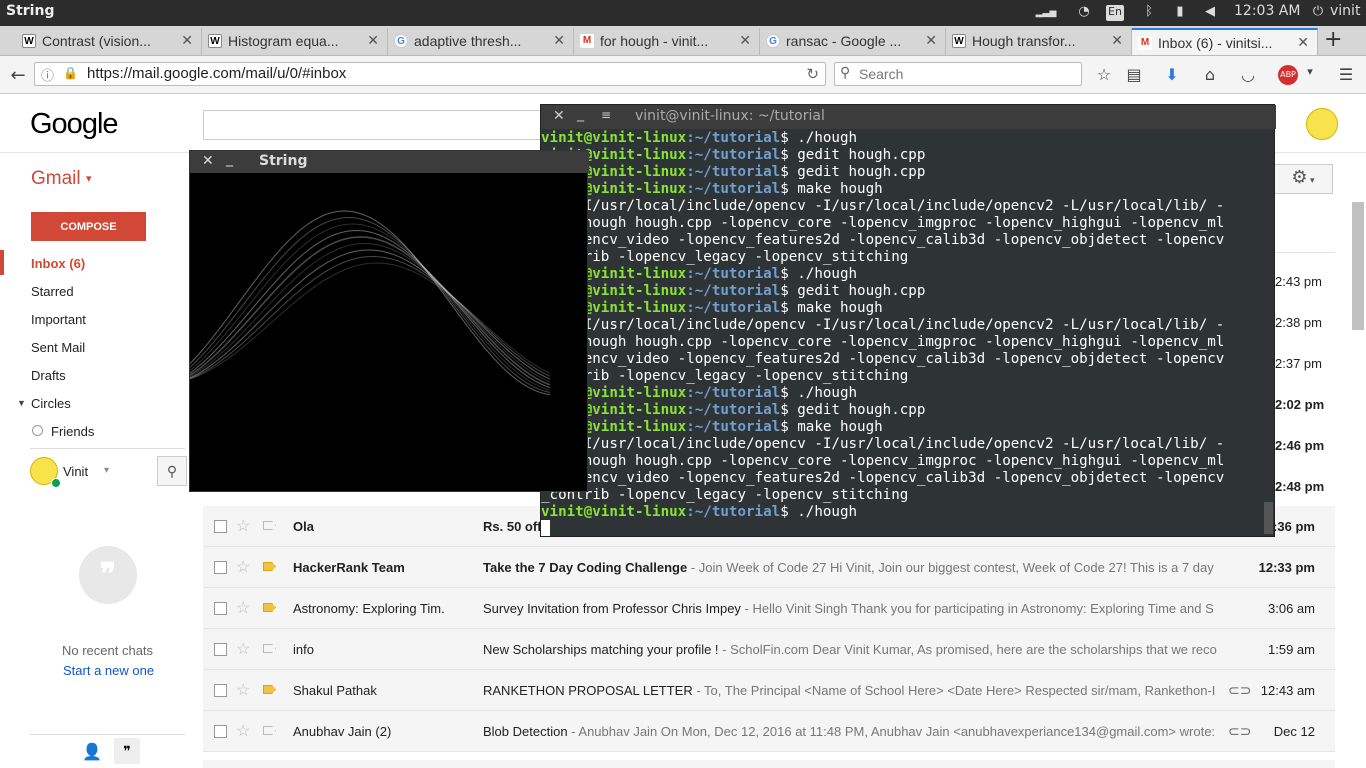 The image size is (1366, 768). I want to click on nav-important: Important, so click(58, 319).